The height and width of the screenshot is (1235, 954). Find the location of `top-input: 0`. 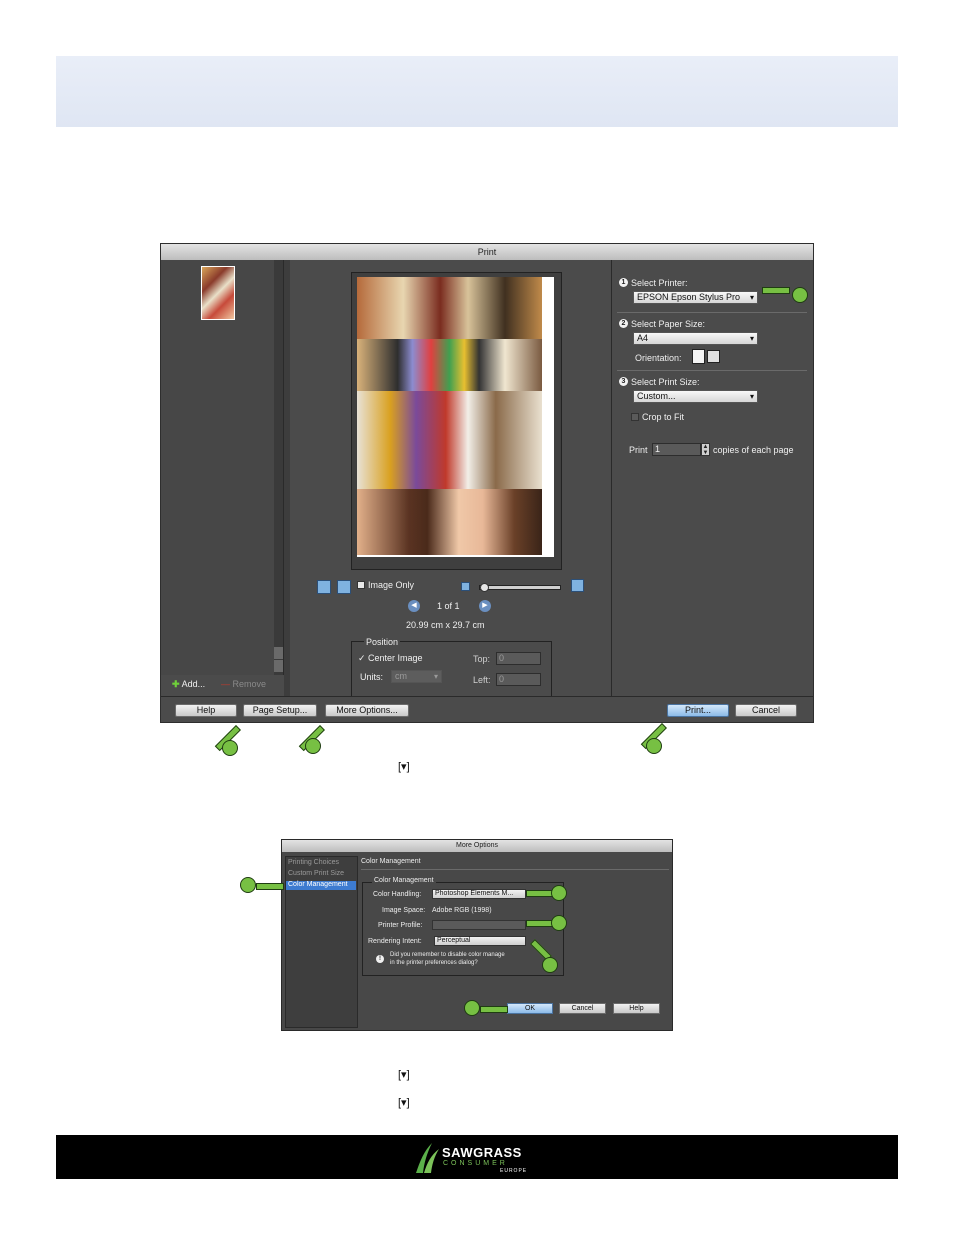

top-input: 0 is located at coordinates (518, 658).